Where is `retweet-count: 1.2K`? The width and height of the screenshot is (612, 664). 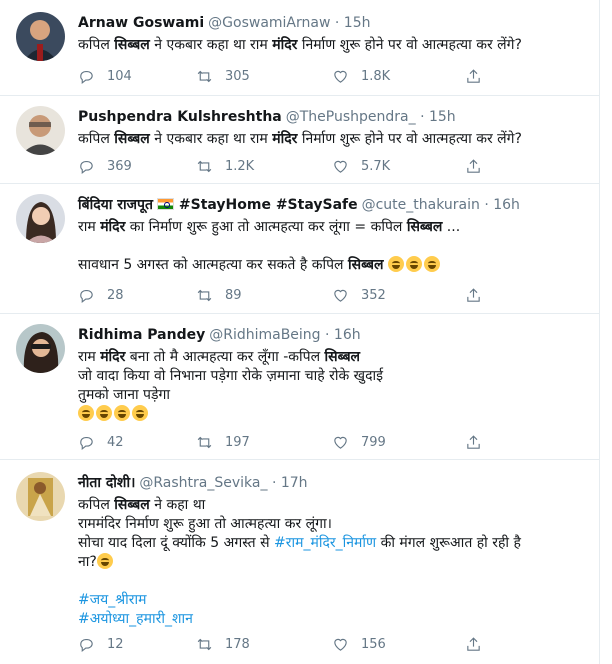
retweet-count: 1.2K is located at coordinates (240, 166).